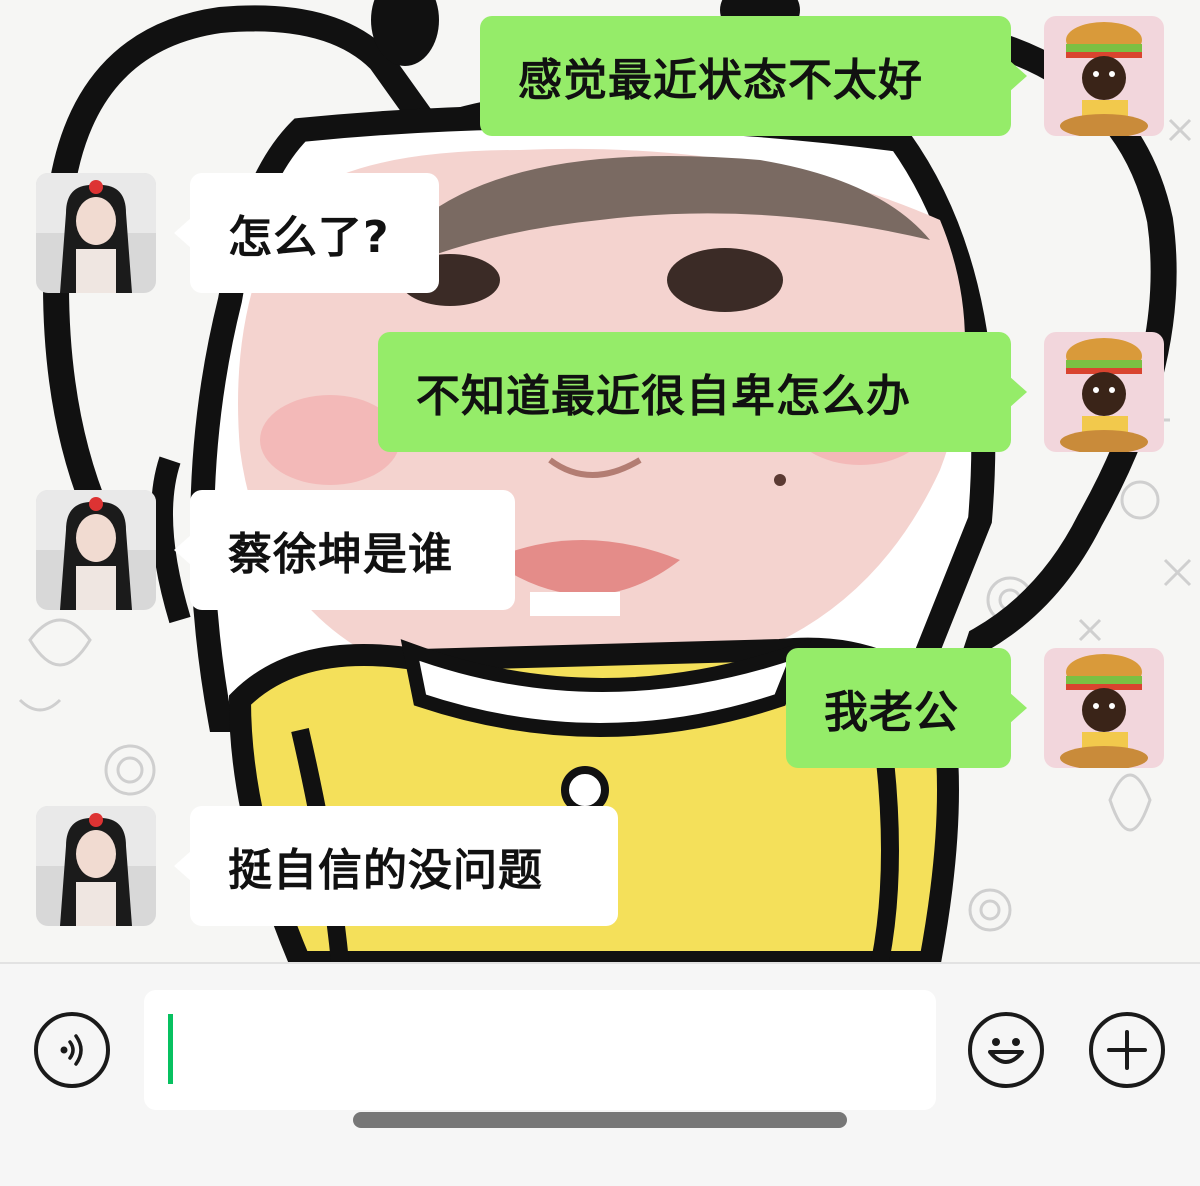 The width and height of the screenshot is (1200, 1186). I want to click on message-text: 不知道最近很自卑怎么办, so click(663, 396).